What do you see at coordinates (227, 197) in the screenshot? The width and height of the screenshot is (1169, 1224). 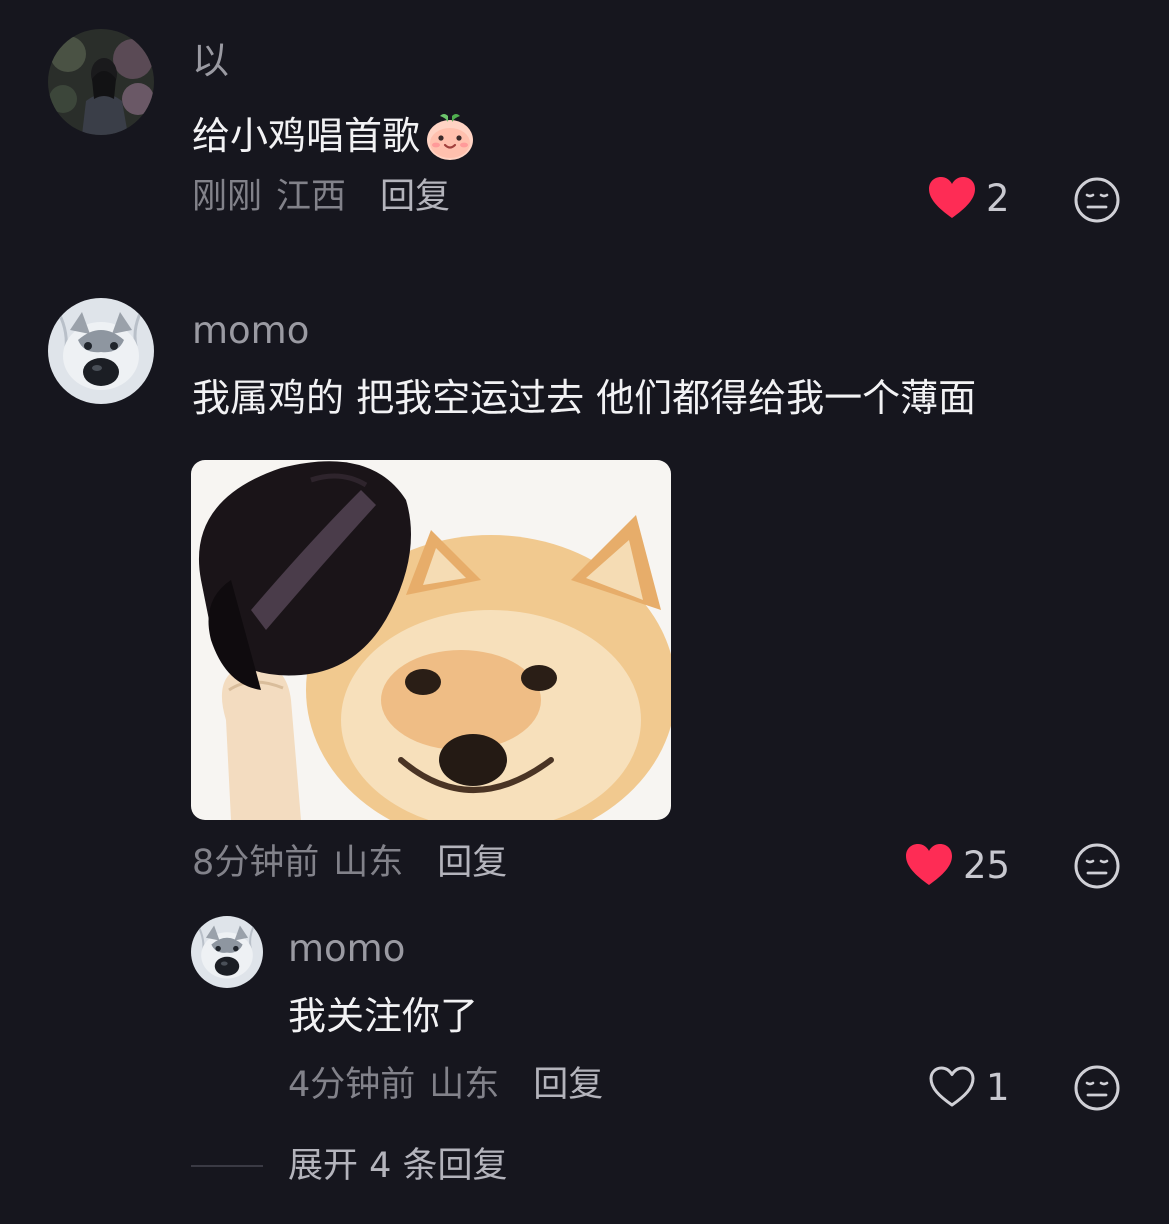 I see `comment-time: 刚刚` at bounding box center [227, 197].